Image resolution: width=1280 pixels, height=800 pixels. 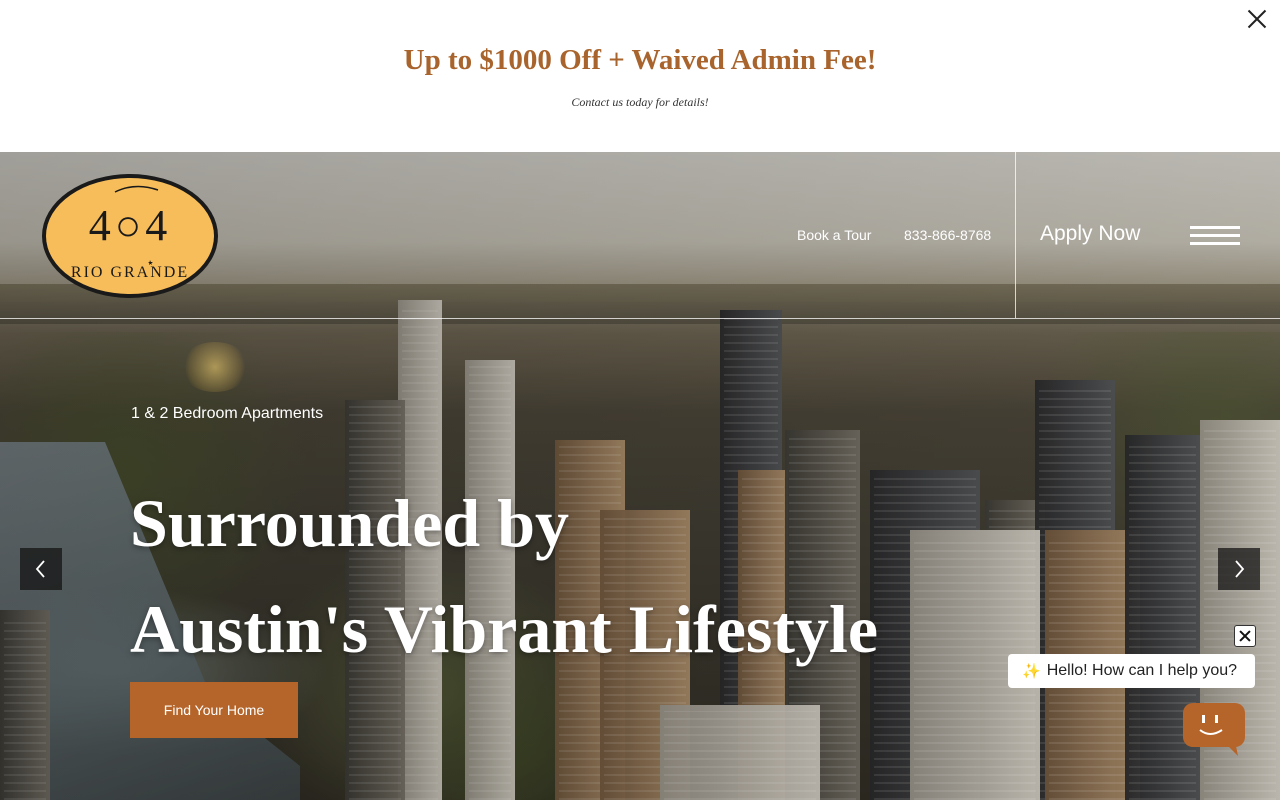 What do you see at coordinates (834, 235) in the screenshot?
I see `book-tour-link: Book a Tour` at bounding box center [834, 235].